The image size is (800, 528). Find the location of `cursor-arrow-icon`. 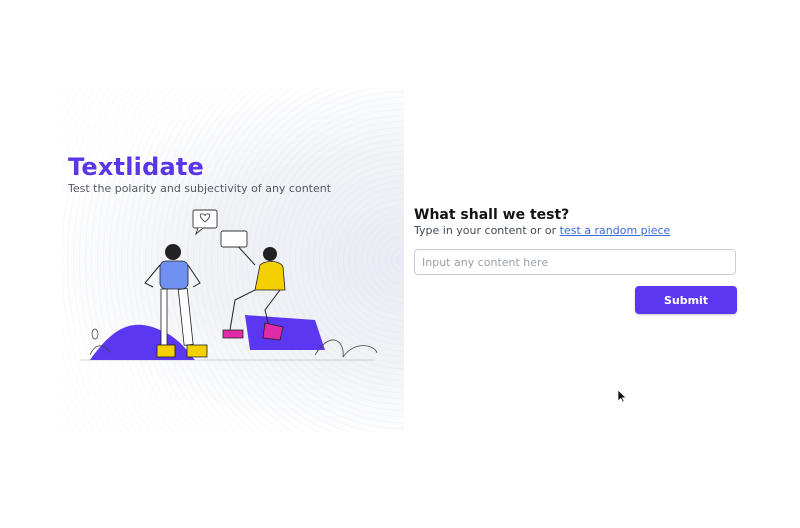

cursor-arrow-icon is located at coordinates (622, 396).